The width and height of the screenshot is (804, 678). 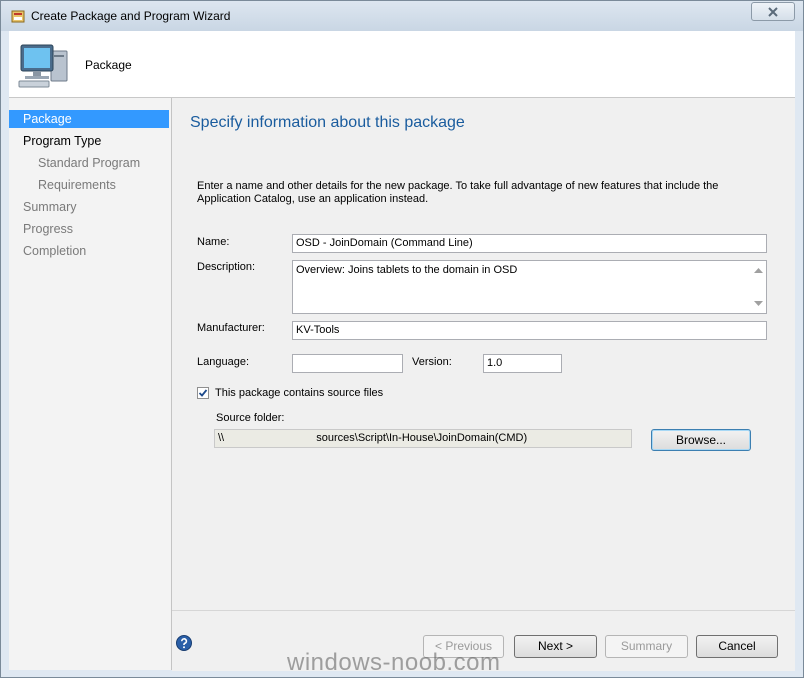 What do you see at coordinates (646, 646) in the screenshot?
I see `summary-button: Summary` at bounding box center [646, 646].